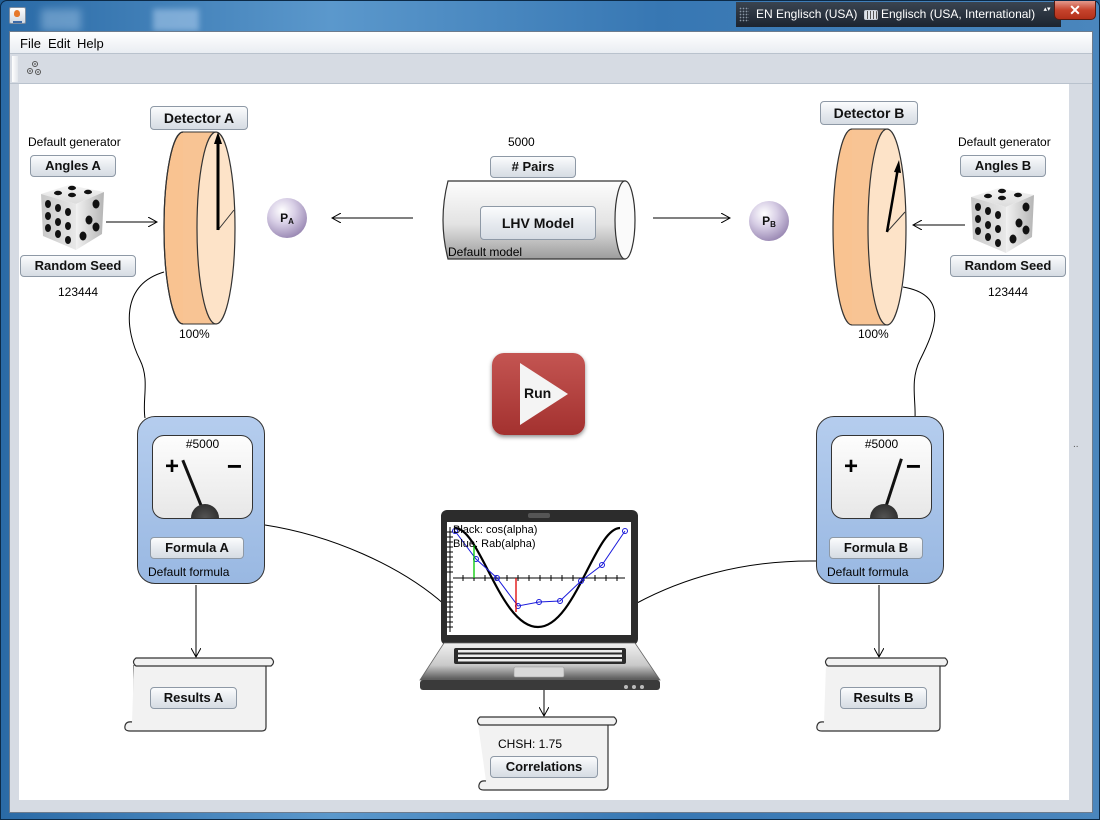  I want to click on formula-a-button: Formula A, so click(197, 548).